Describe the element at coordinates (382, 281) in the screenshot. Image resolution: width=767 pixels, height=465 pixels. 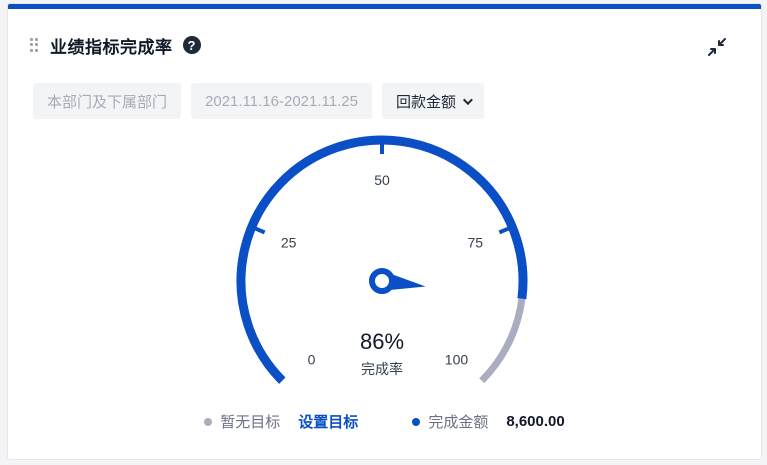
I see `gauge-hub` at that location.